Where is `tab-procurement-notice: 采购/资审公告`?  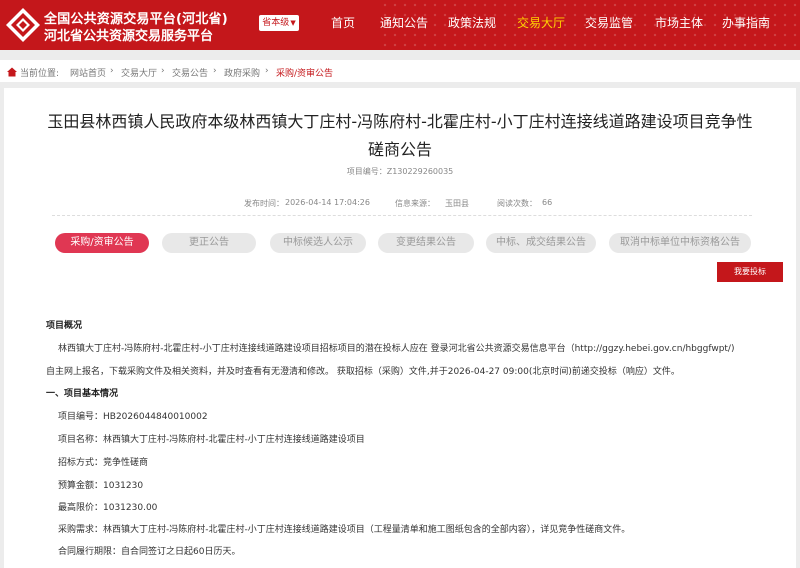 tab-procurement-notice: 采购/资审公告 is located at coordinates (102, 243).